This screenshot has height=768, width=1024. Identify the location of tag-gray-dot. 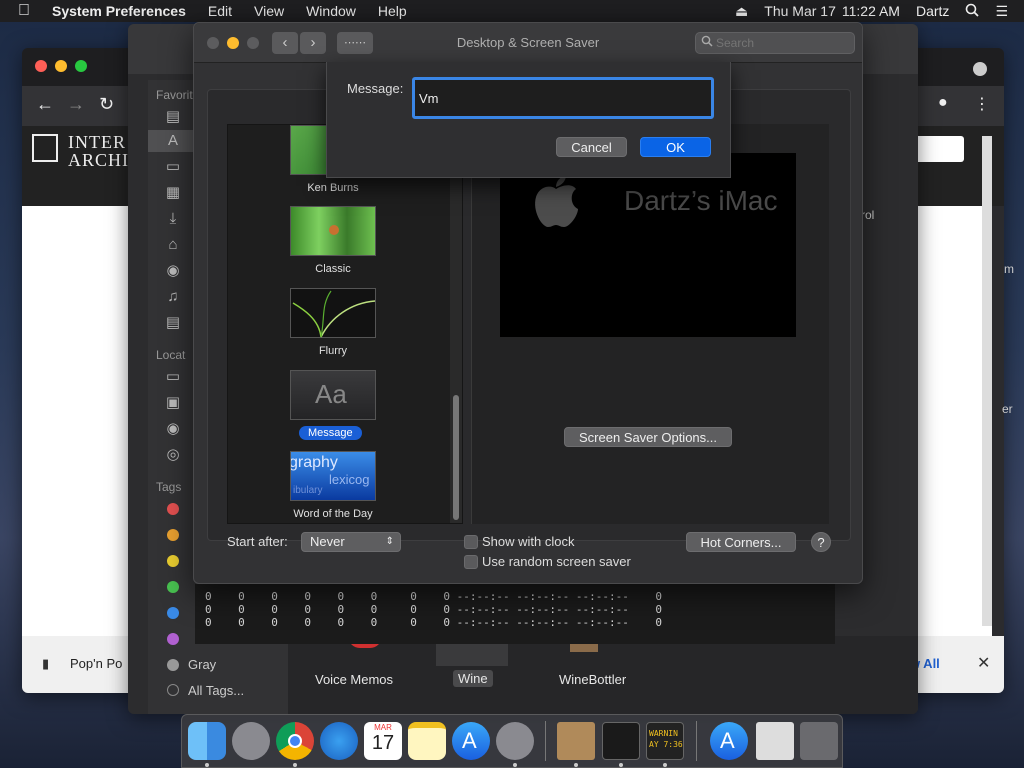
(173, 665).